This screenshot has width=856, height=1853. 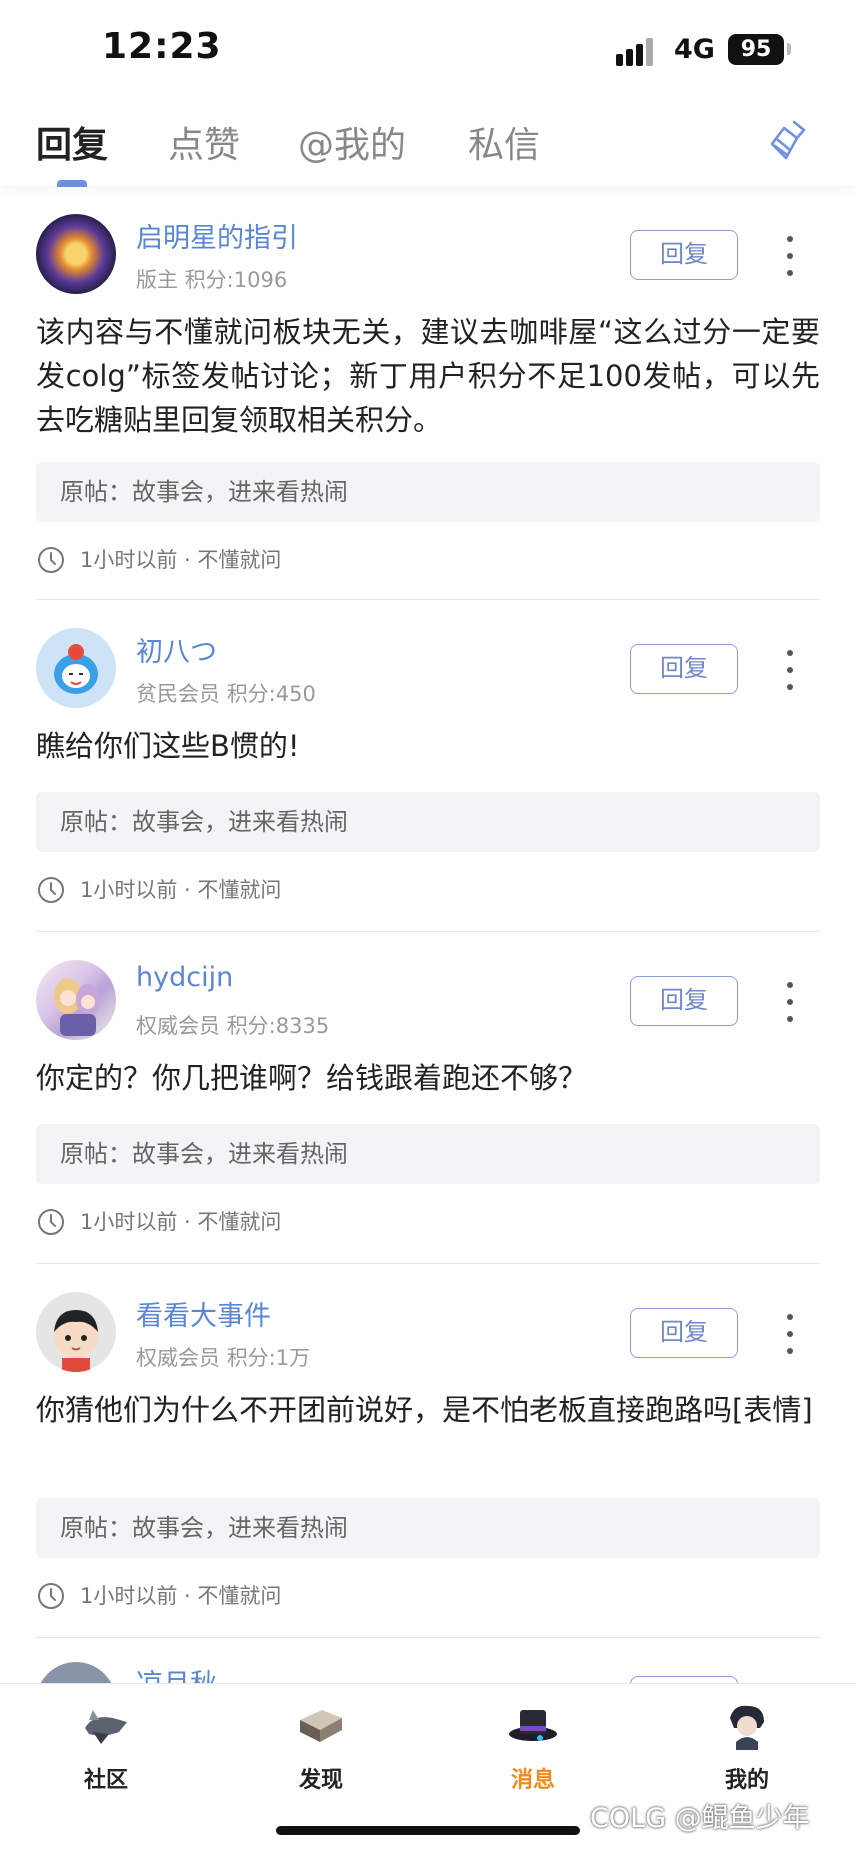 I want to click on watermark: COLG @鲲鱼少年, so click(x=700, y=1818).